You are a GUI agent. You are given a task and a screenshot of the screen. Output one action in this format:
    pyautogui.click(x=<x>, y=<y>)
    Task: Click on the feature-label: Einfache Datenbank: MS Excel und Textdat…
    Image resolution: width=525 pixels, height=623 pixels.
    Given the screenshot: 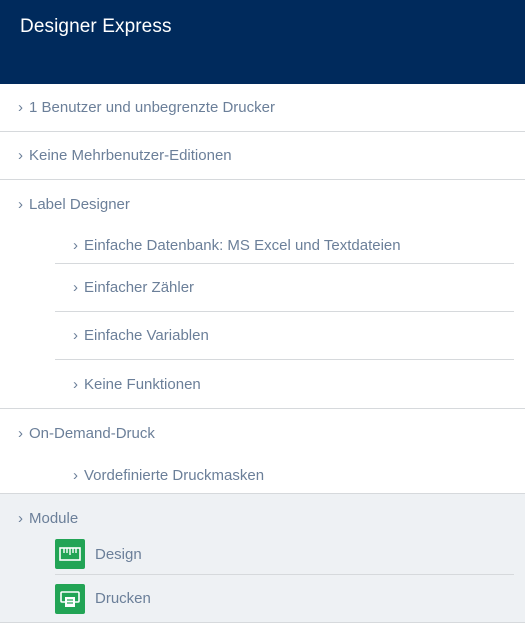 What is the action you would take?
    pyautogui.click(x=242, y=245)
    